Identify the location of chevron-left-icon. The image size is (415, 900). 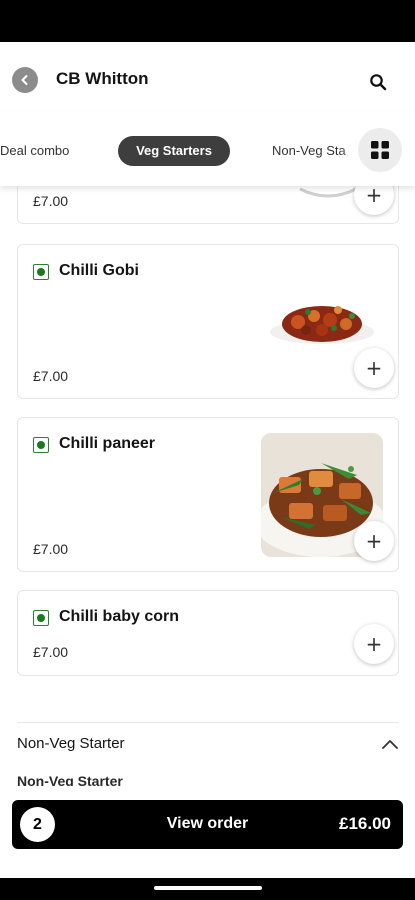
(24, 80).